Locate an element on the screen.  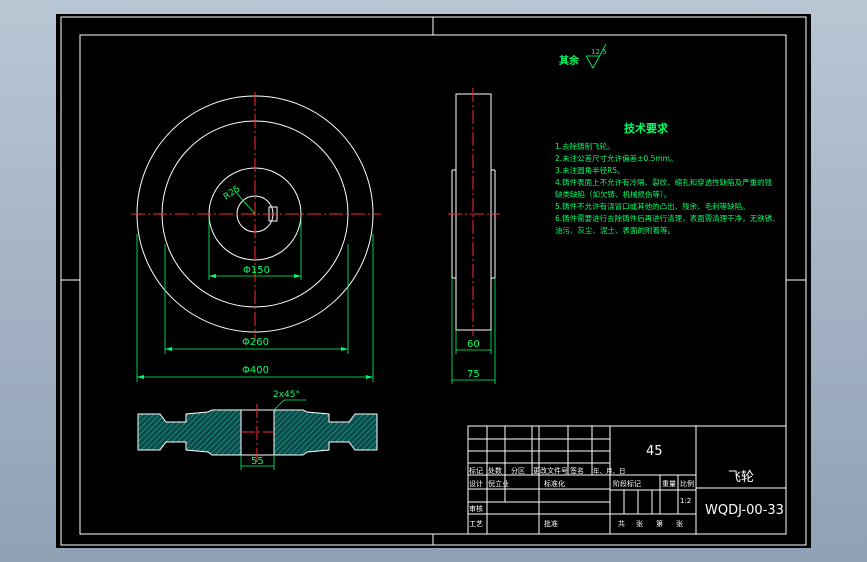
tech-note-8: 油污、灰尘、泥土、表面的附着等。 is located at coordinates (615, 230).